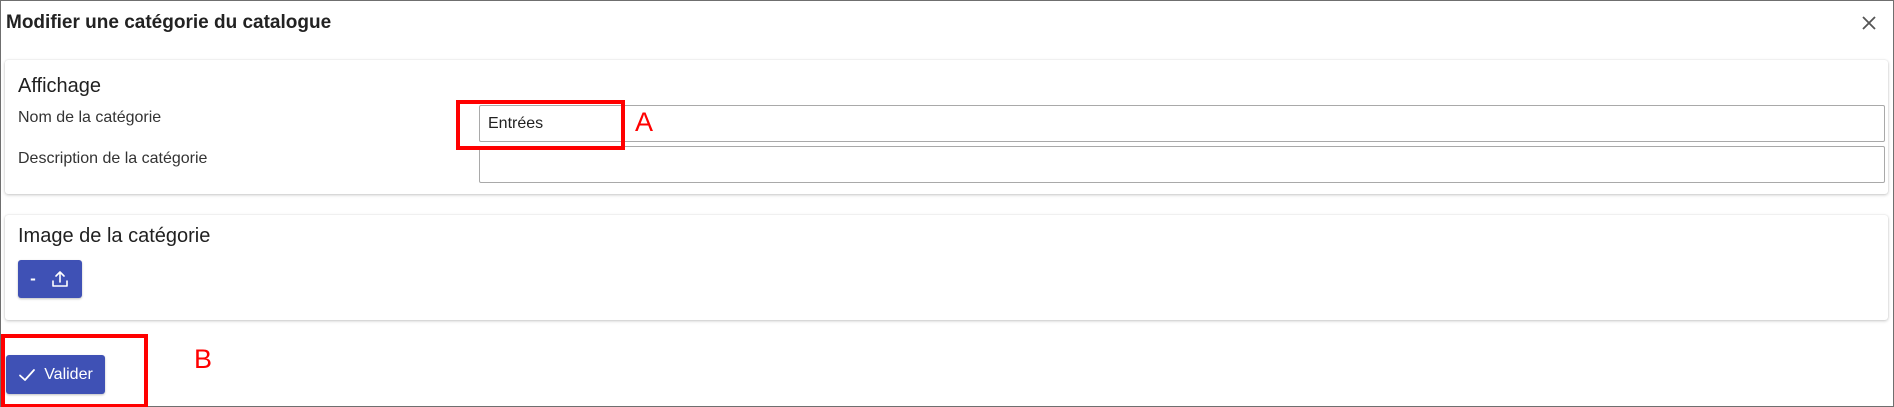  What do you see at coordinates (90, 117) in the screenshot?
I see `category-name-label: Nom de la catégorie` at bounding box center [90, 117].